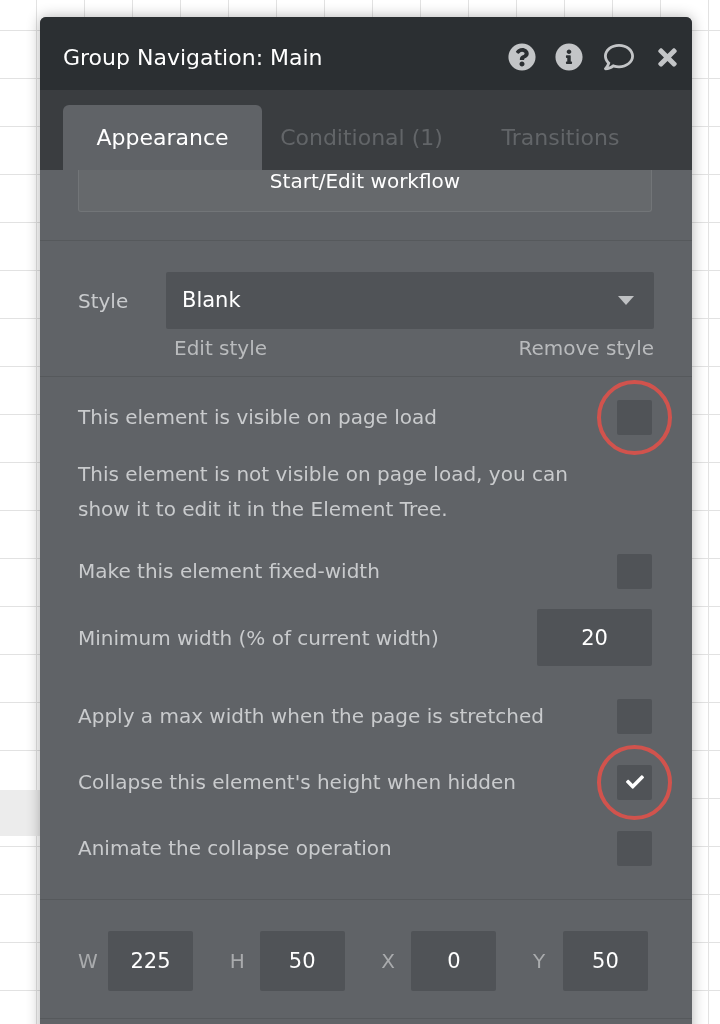 Image resolution: width=720 pixels, height=1024 pixels. I want to click on dimension-field: 0, so click(454, 961).